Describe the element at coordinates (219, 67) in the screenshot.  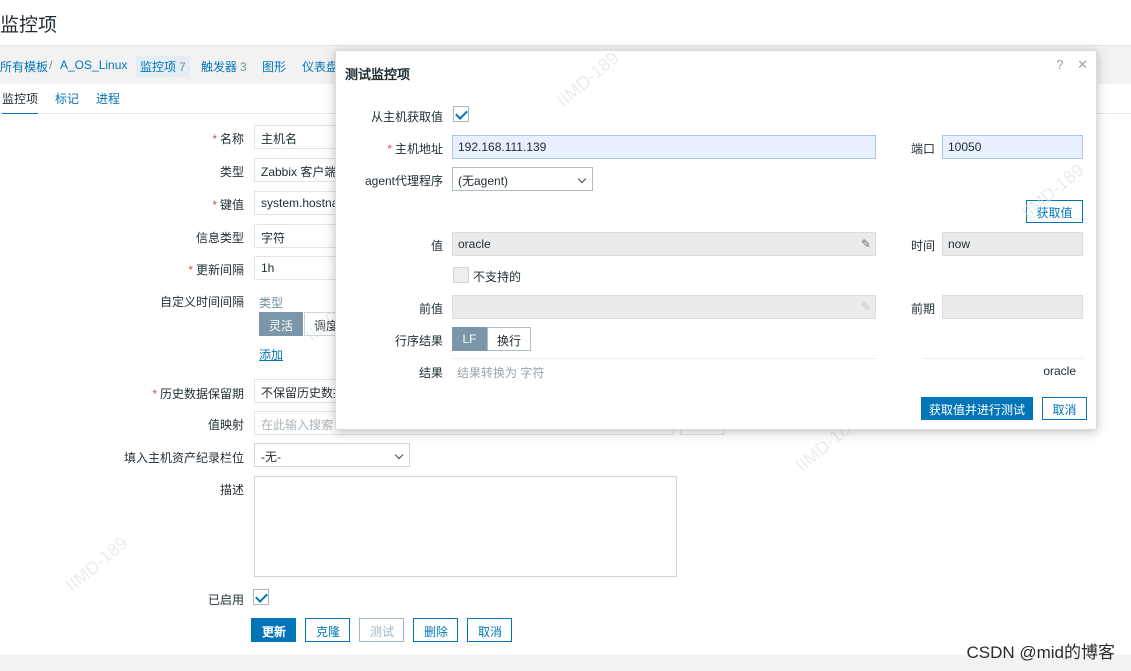
I see `breadcrumb-triggers-label: 触发器` at that location.